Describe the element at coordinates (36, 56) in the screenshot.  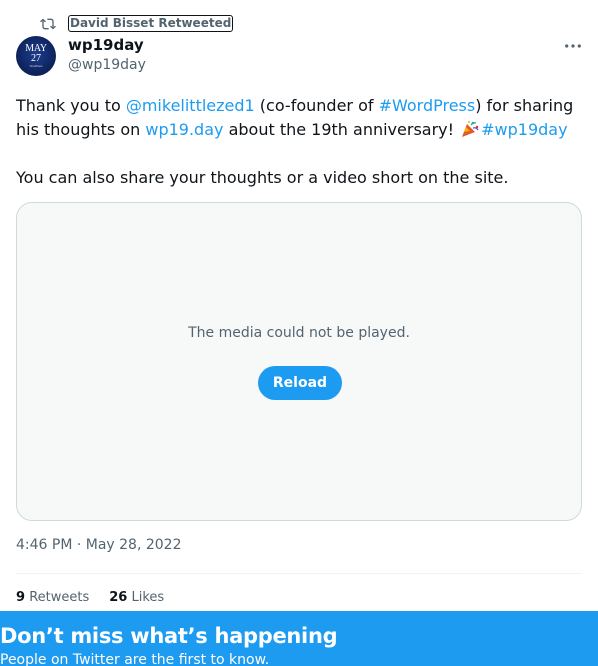
I see `avatar: MAY 27 WordPress` at that location.